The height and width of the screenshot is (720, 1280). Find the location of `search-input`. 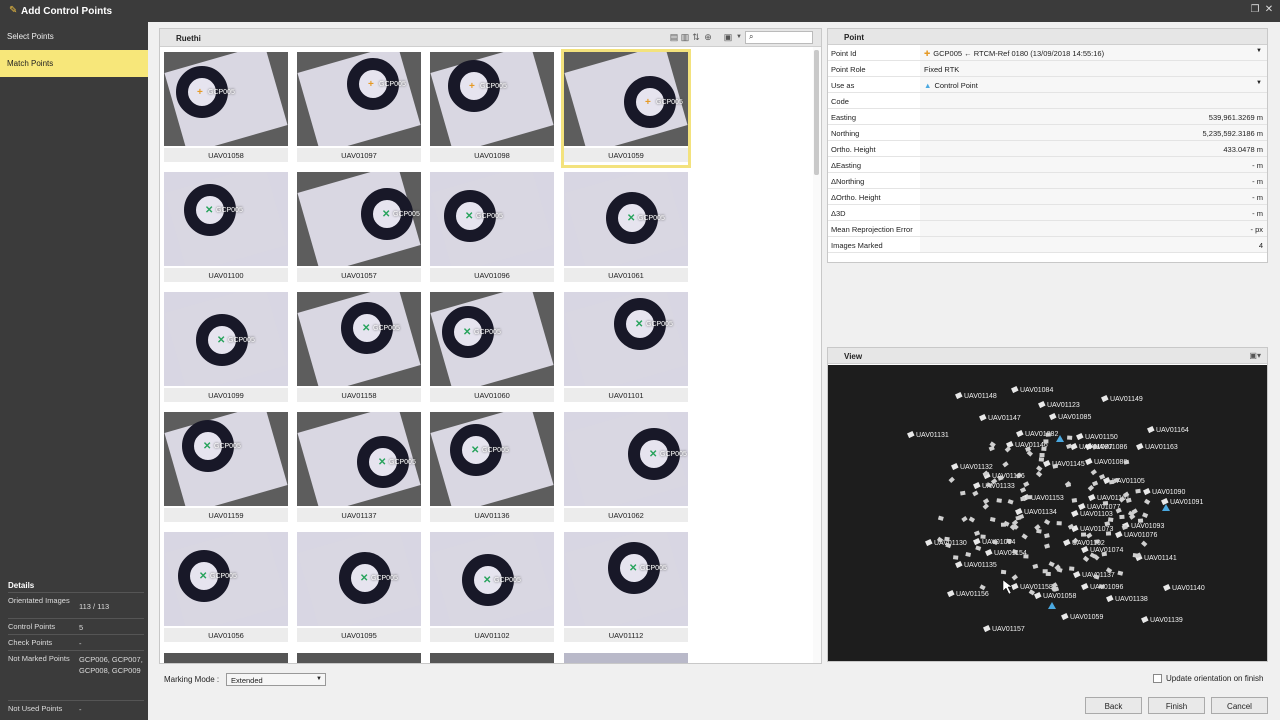

search-input is located at coordinates (785, 38).